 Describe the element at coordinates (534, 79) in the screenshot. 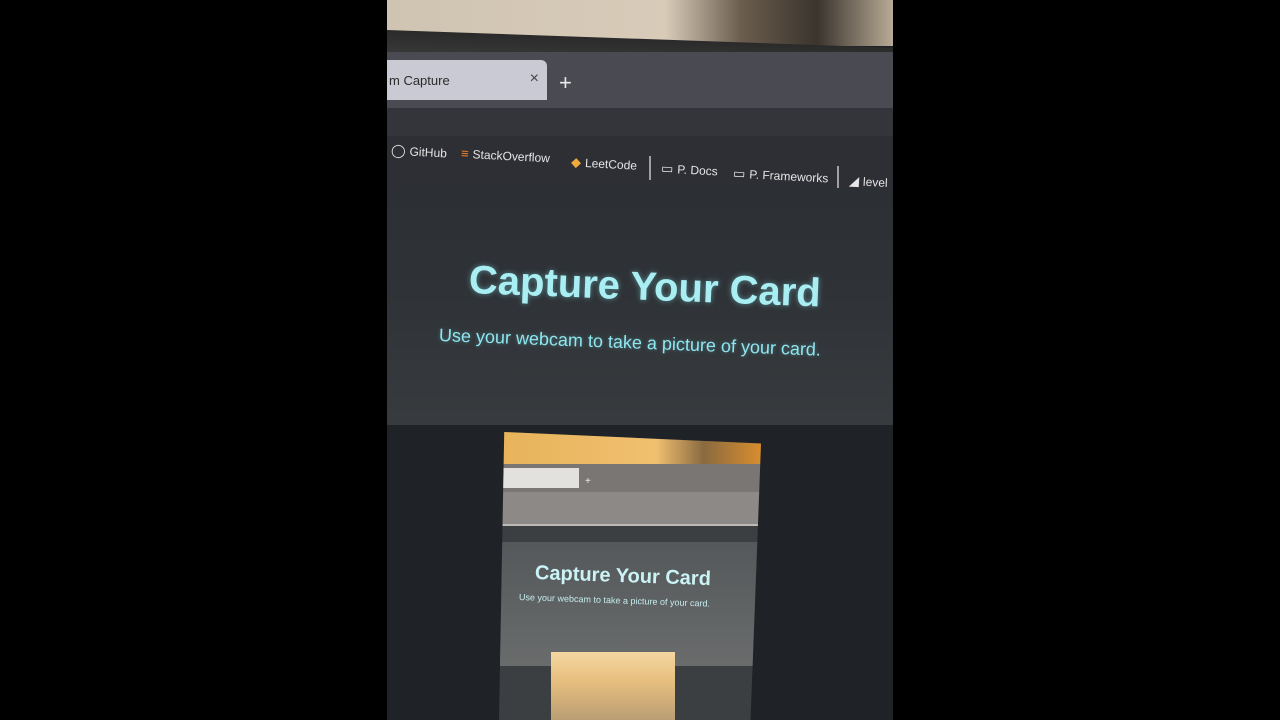

I see `close-icon: ×` at that location.